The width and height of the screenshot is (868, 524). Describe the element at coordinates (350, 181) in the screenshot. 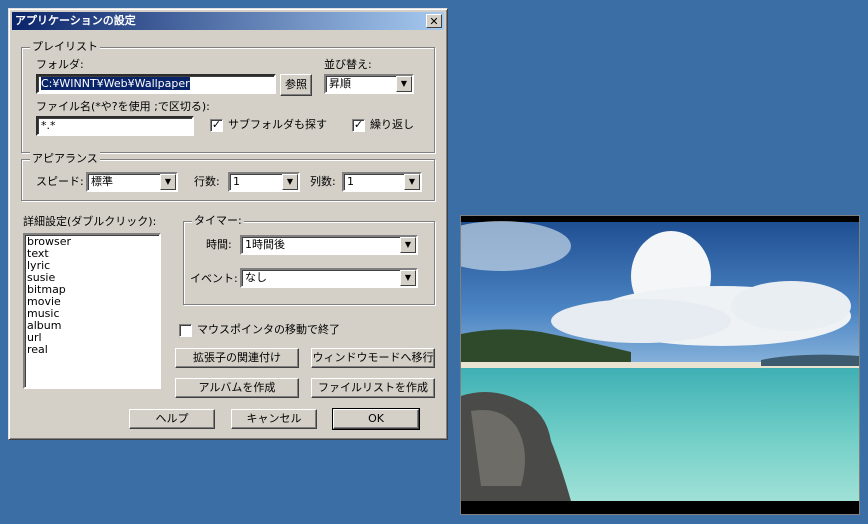

I see `cols-value: 1` at that location.